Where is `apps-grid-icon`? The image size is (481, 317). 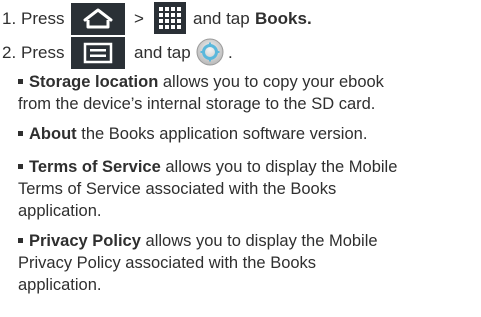 apps-grid-icon is located at coordinates (170, 18).